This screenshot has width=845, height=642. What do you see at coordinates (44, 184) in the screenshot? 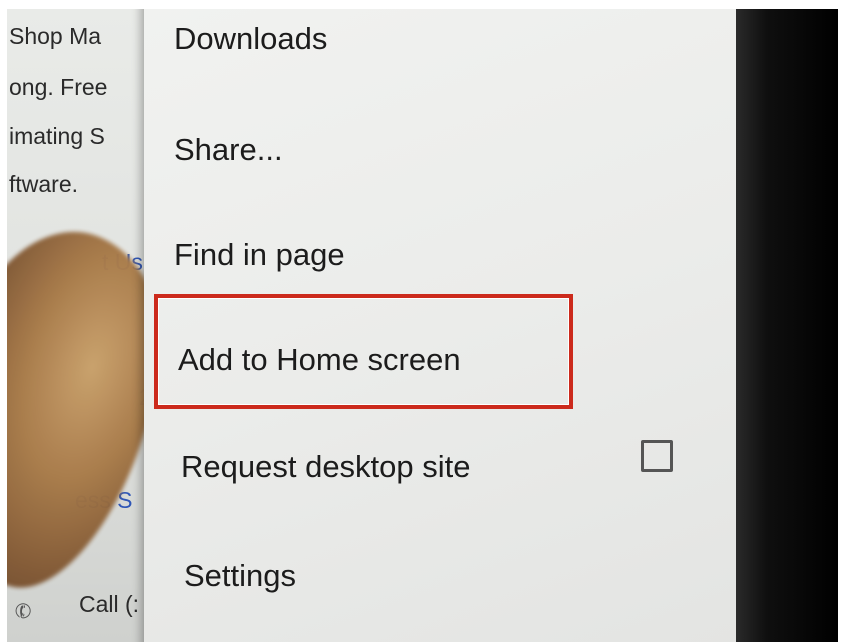
I see `page-text-line: ftware.` at bounding box center [44, 184].